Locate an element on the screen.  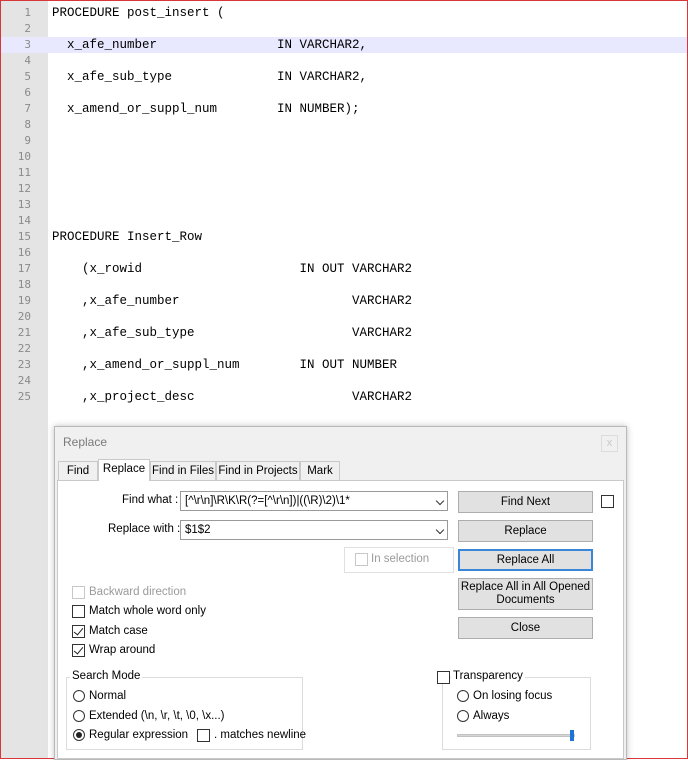
tab-replace: Replace is located at coordinates (124, 470).